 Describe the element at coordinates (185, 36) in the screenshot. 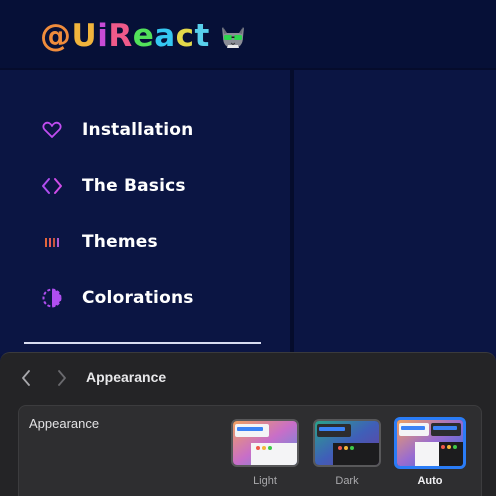

I see `logo-char: c` at that location.